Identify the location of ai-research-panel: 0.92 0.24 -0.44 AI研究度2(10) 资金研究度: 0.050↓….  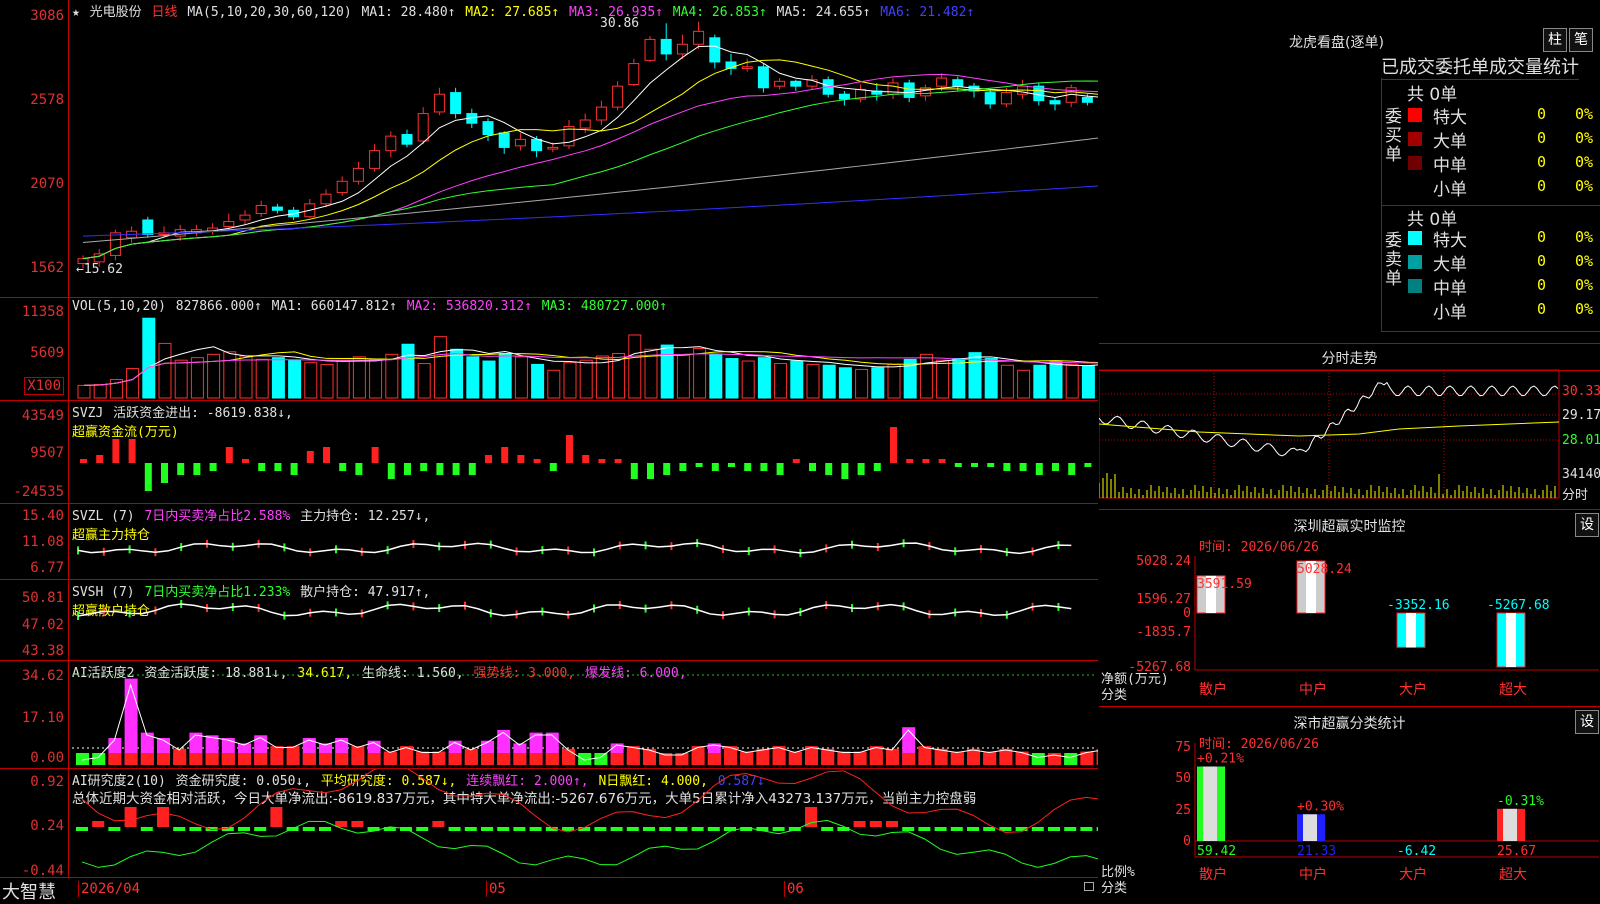
(549, 824).